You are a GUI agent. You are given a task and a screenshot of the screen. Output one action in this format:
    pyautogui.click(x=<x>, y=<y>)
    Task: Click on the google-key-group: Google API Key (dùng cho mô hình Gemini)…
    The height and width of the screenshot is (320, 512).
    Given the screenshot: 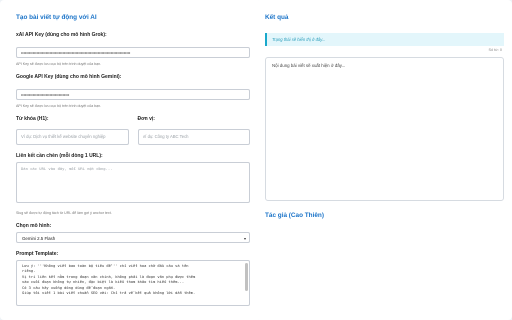 What is the action you would take?
    pyautogui.click(x=133, y=91)
    